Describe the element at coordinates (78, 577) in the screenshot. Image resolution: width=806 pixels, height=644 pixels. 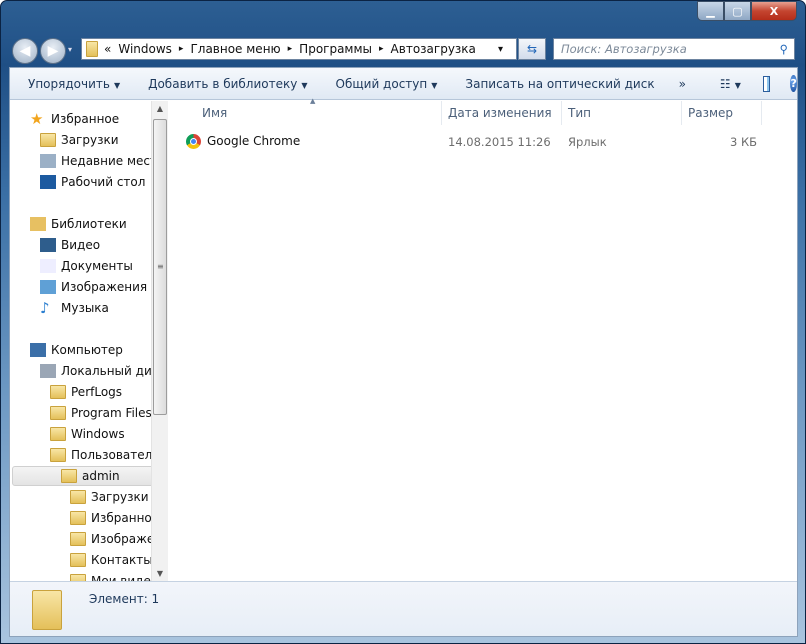
I see `videos-folder-icon` at that location.